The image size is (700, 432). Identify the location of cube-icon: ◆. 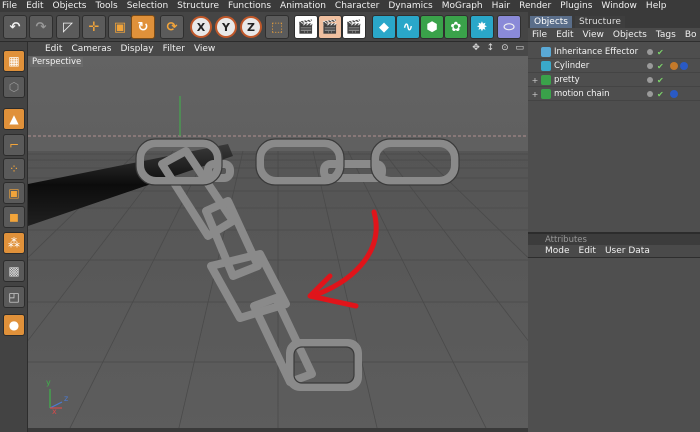
(384, 27).